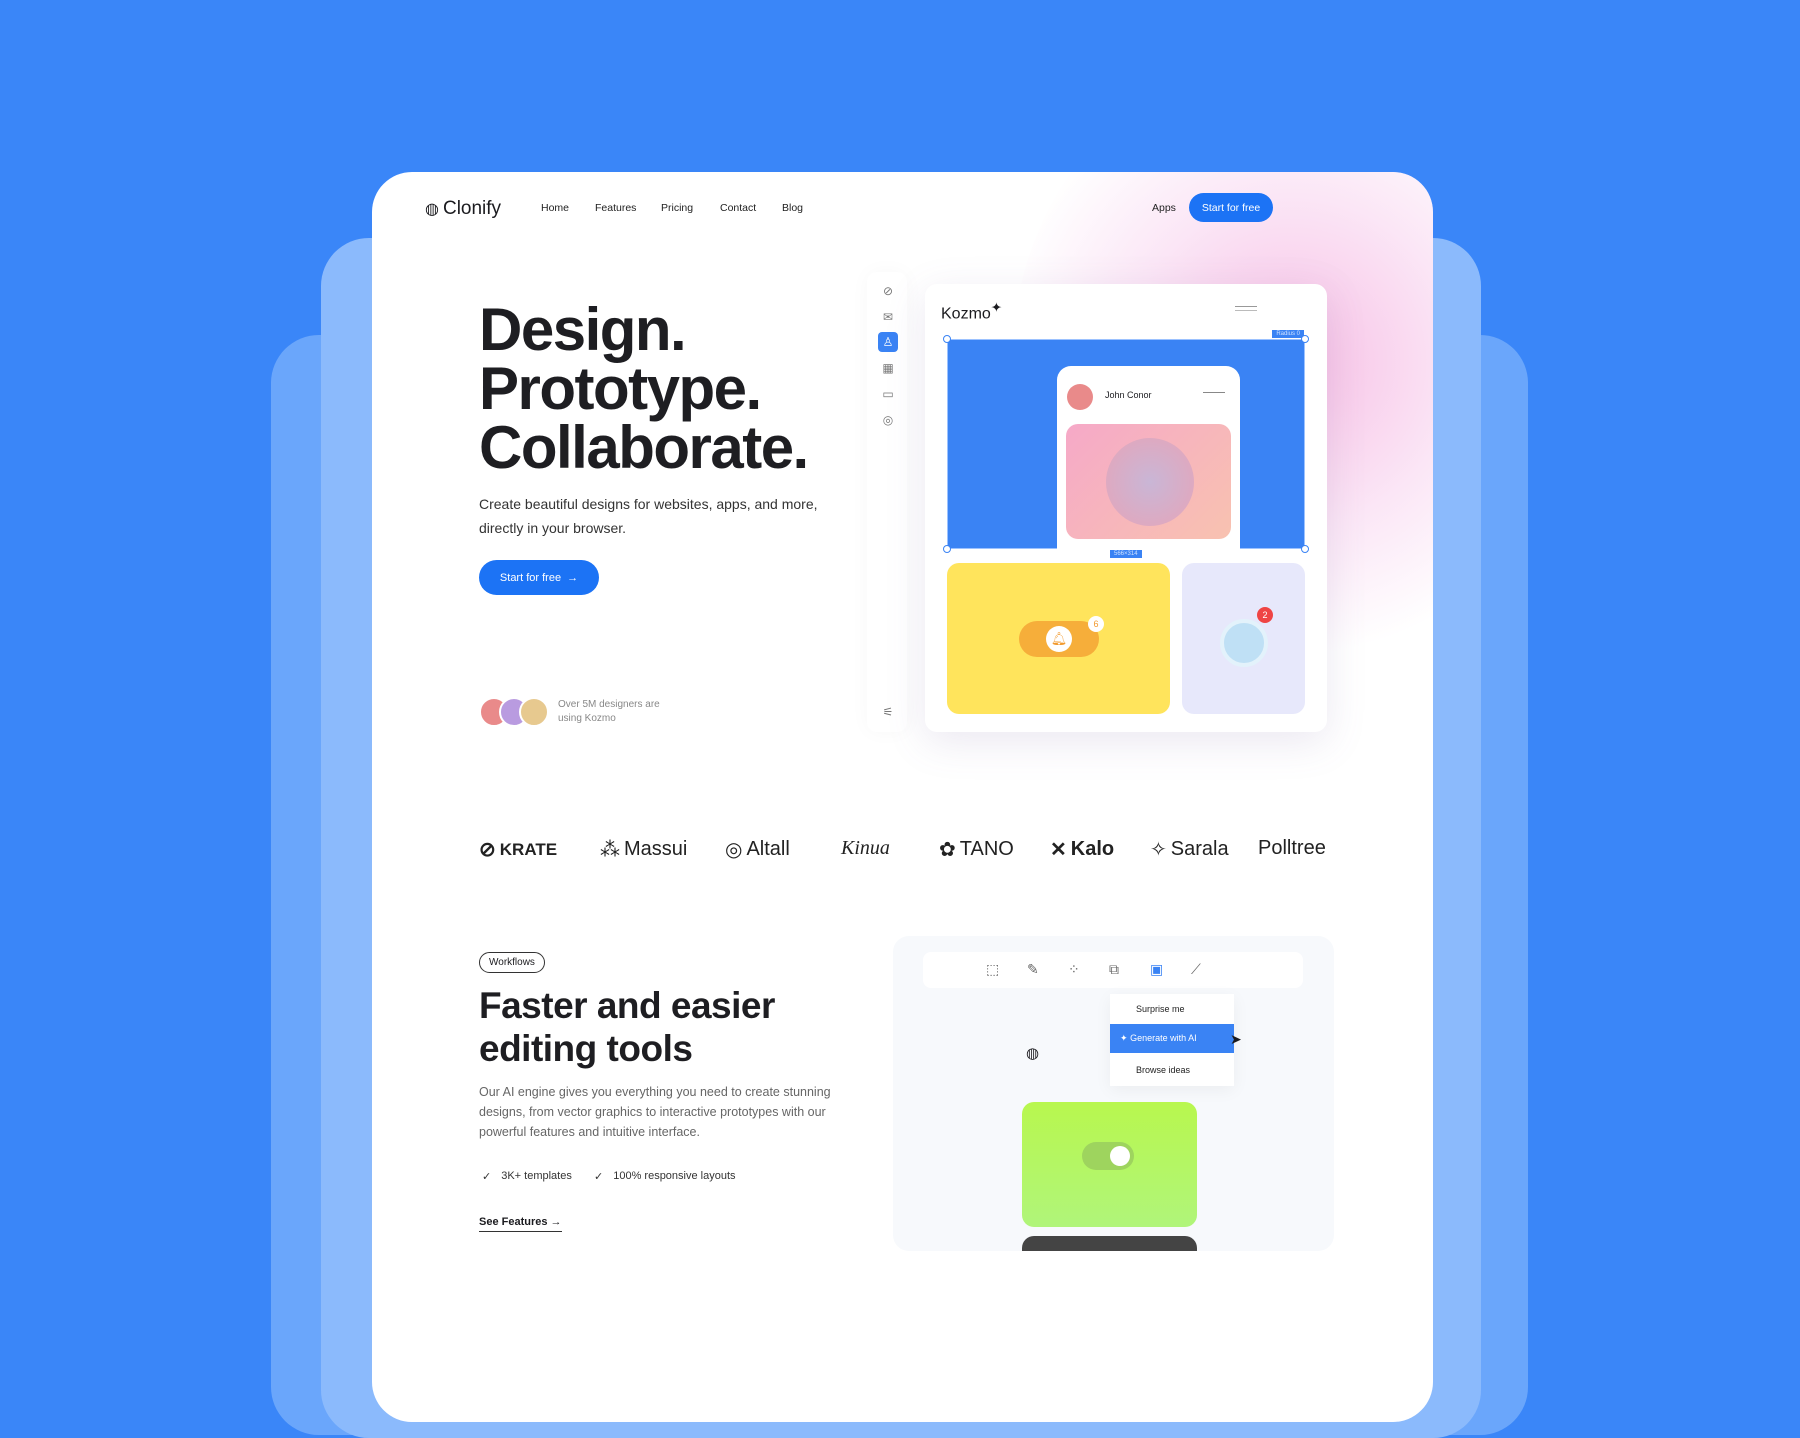  Describe the element at coordinates (865, 848) in the screenshot. I see `logo-kinua: Kinua` at that location.